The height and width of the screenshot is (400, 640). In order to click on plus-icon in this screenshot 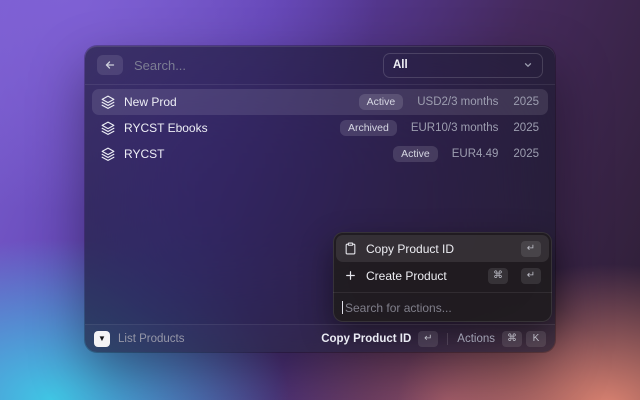, I will do `click(350, 275)`.